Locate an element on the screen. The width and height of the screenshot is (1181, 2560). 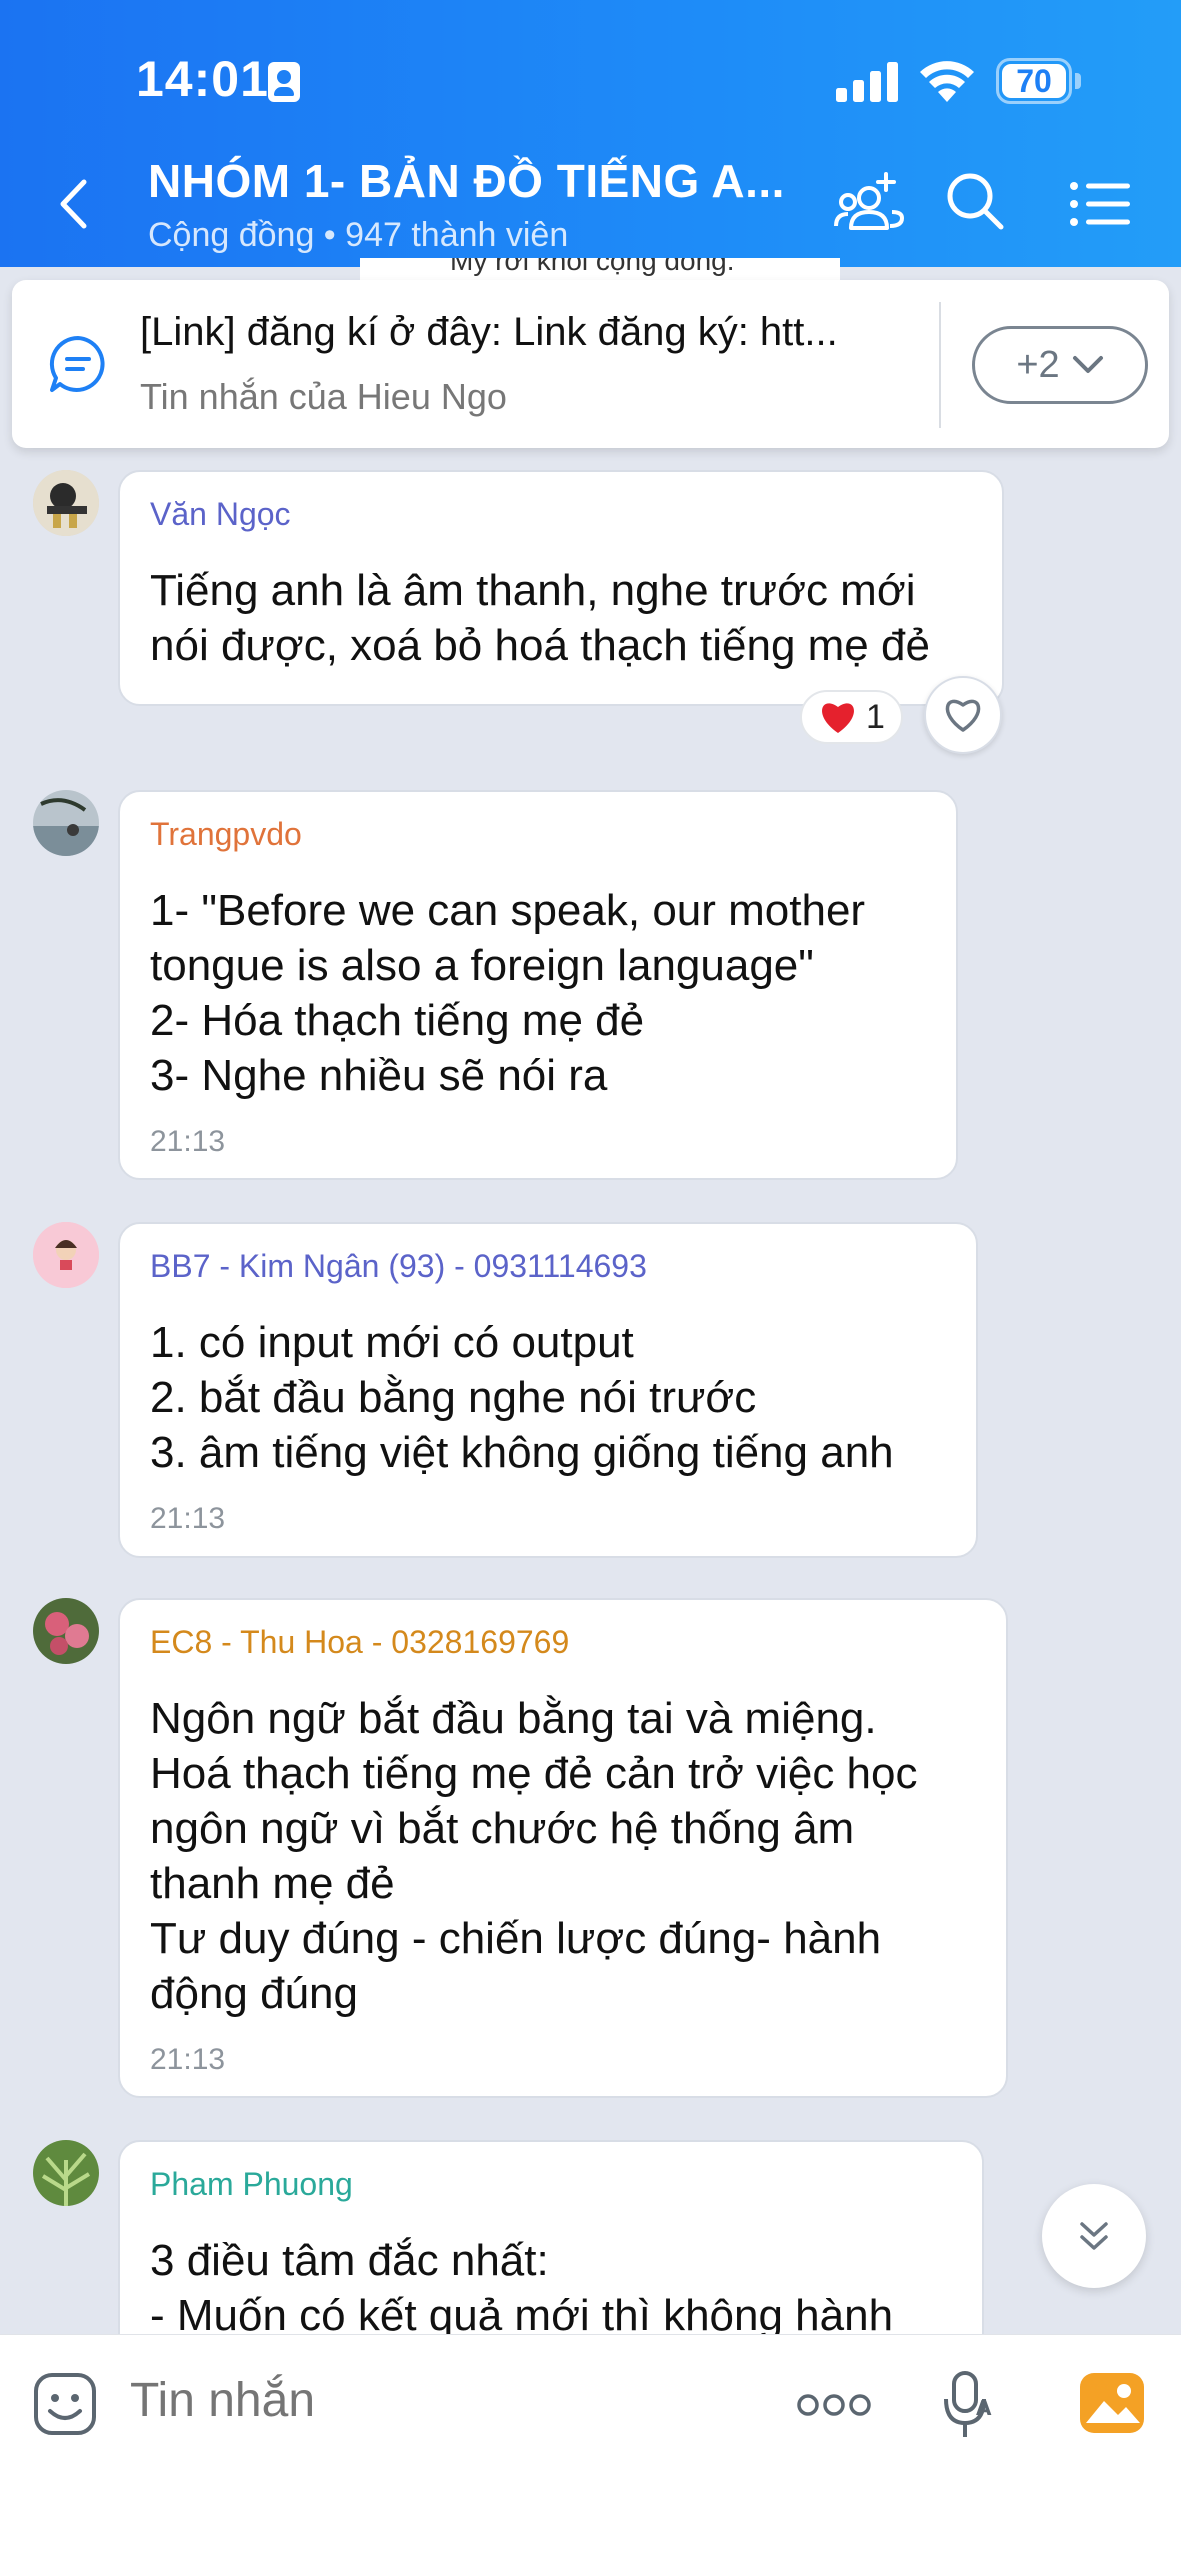
menu-list-icon is located at coordinates (1100, 204).